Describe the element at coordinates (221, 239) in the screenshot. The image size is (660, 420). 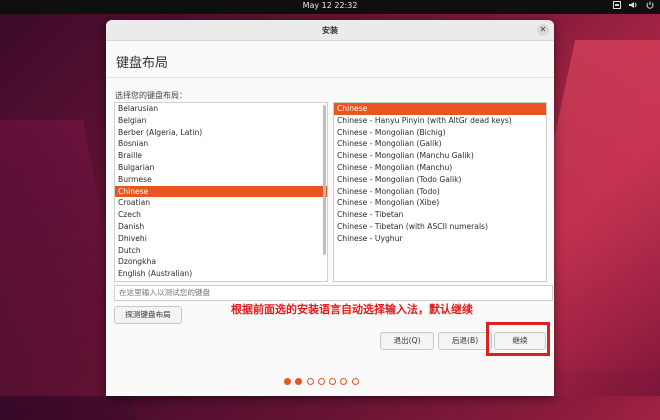
I see `list-item: Dhivehi` at that location.